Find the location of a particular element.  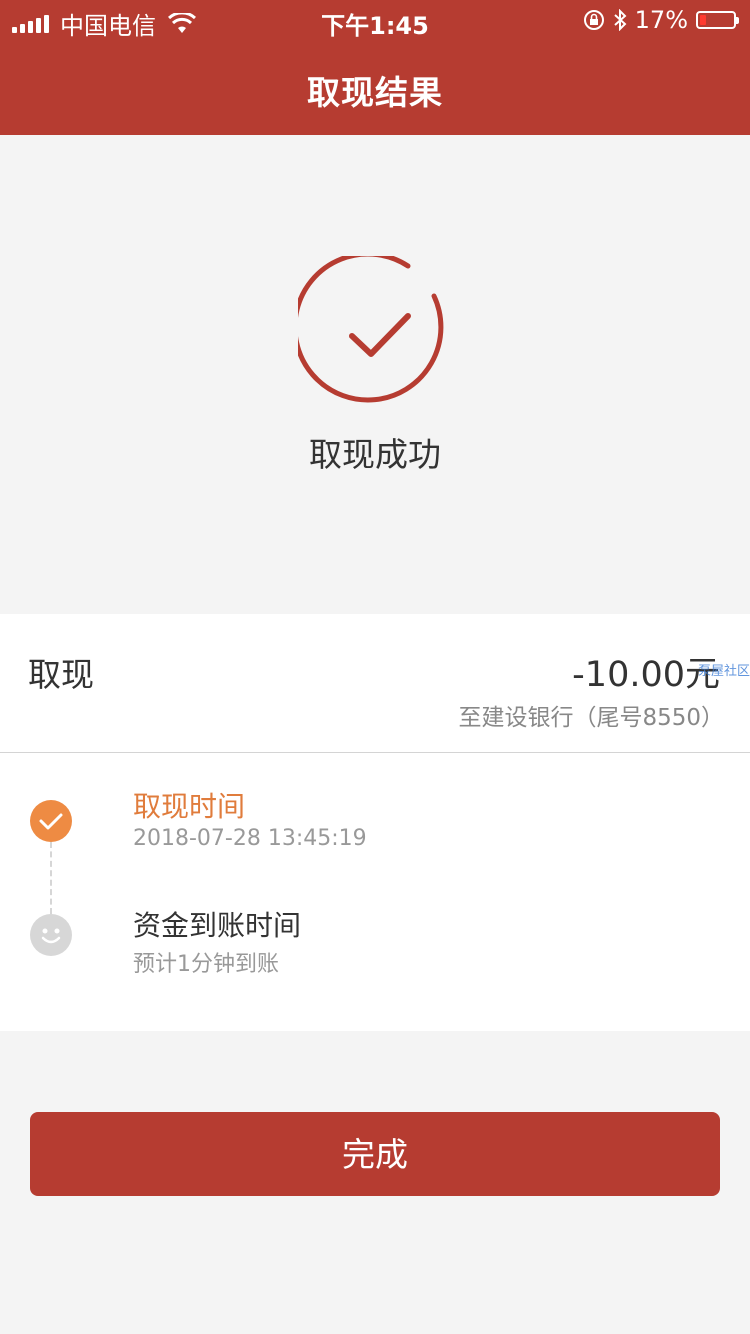

timeline-item-detail: 2018-07-28 13:45:19 is located at coordinates (250, 838).